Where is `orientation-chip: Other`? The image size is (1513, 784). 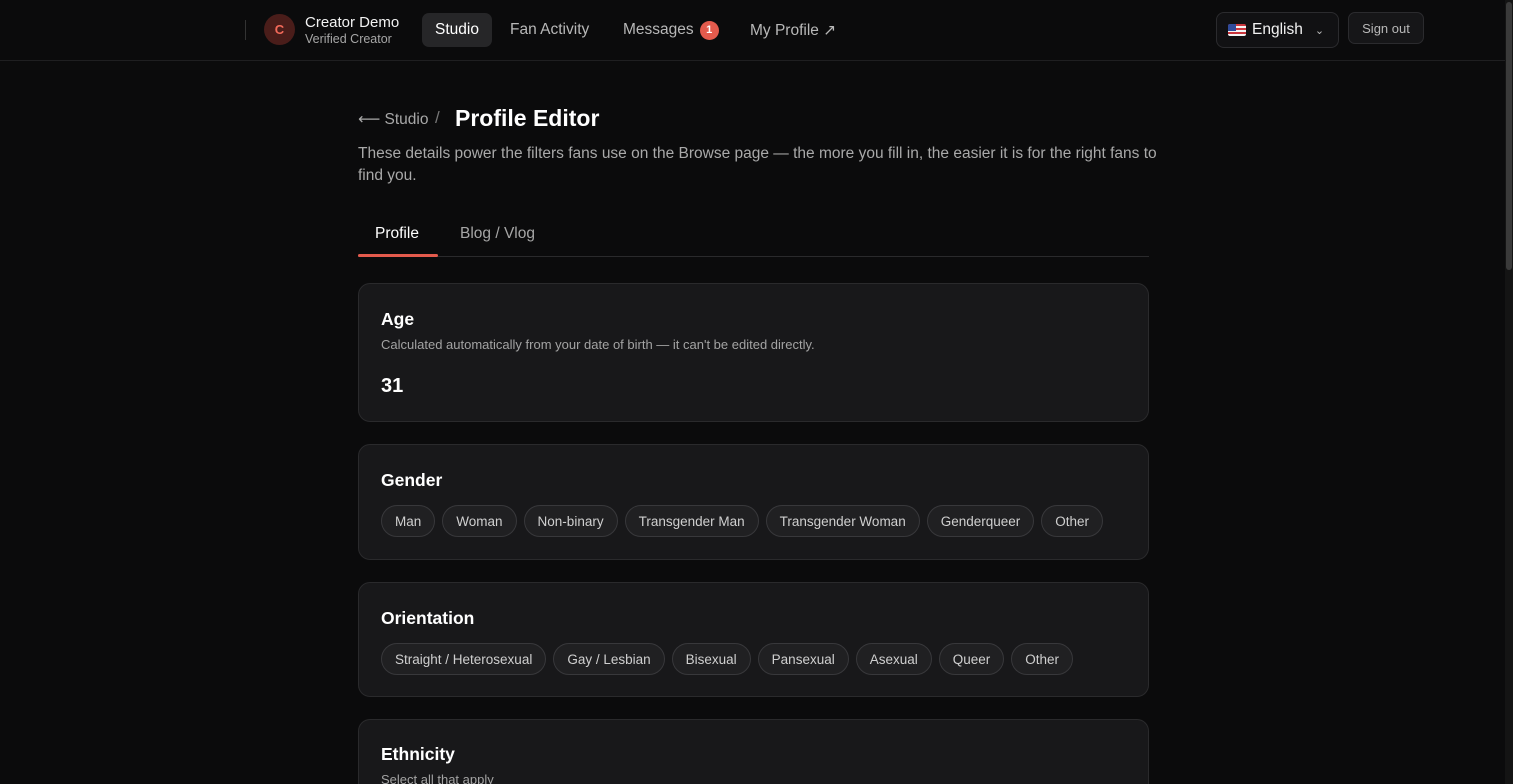
orientation-chip: Other is located at coordinates (1042, 659).